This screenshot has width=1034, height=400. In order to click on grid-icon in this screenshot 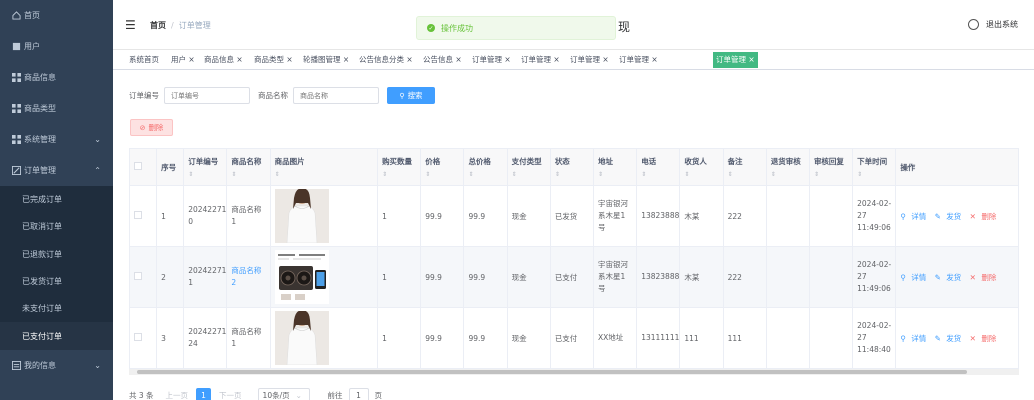, I will do `click(16, 77)`.